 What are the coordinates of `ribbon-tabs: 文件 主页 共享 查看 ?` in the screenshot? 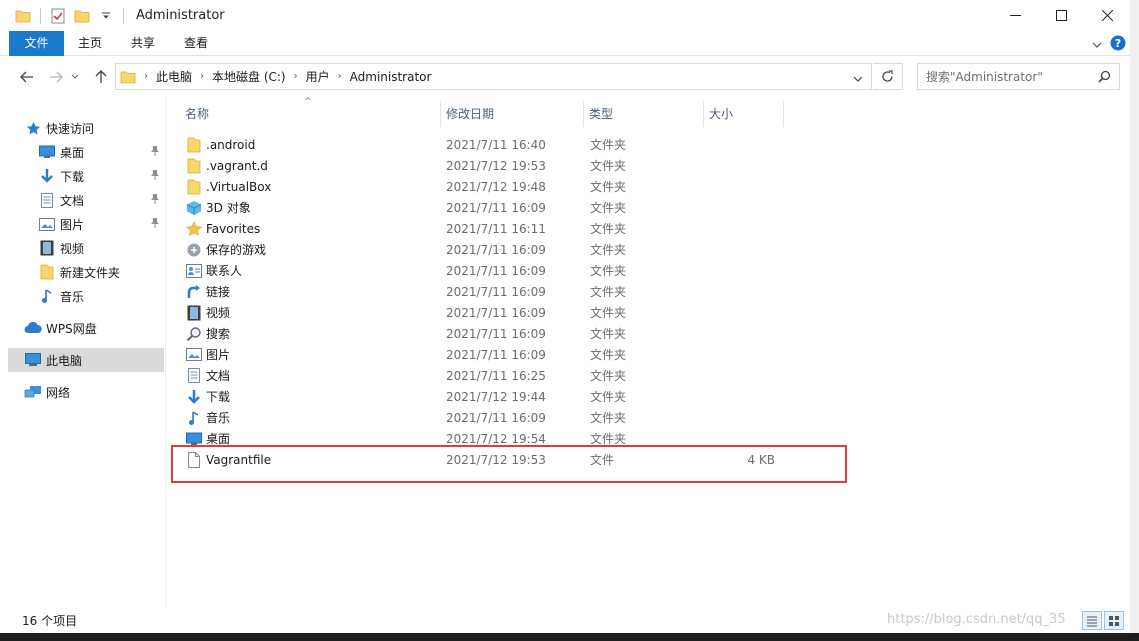 It's located at (565, 43).